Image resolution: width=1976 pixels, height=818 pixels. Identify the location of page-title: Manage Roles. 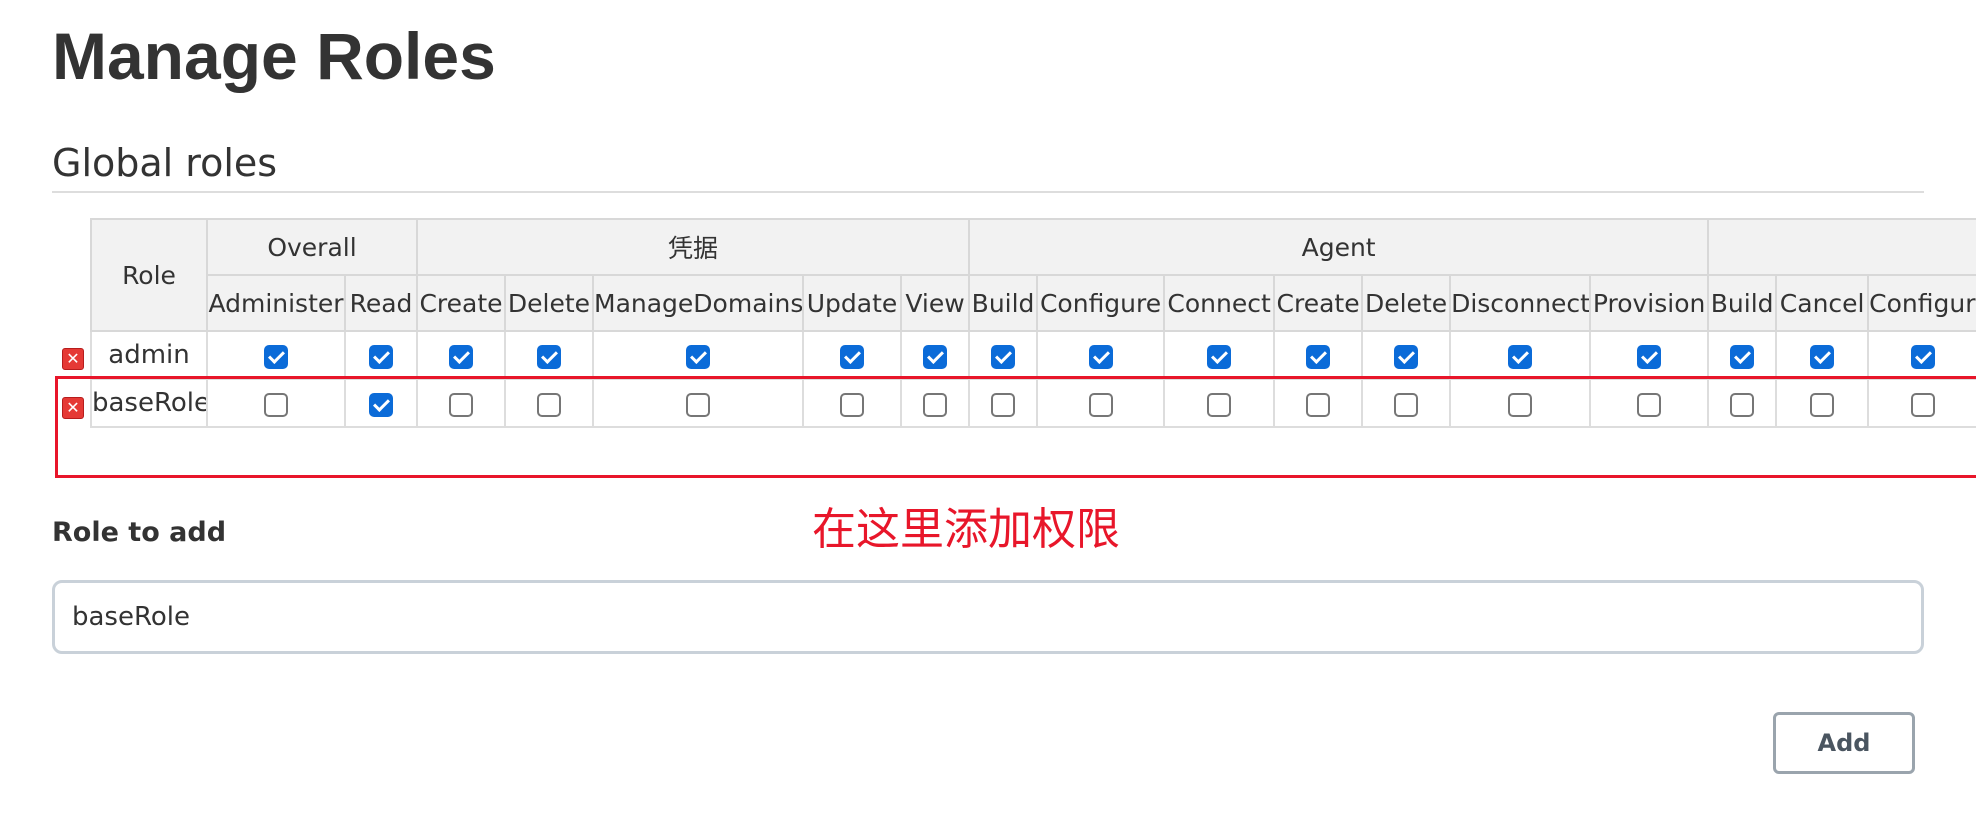
(274, 56).